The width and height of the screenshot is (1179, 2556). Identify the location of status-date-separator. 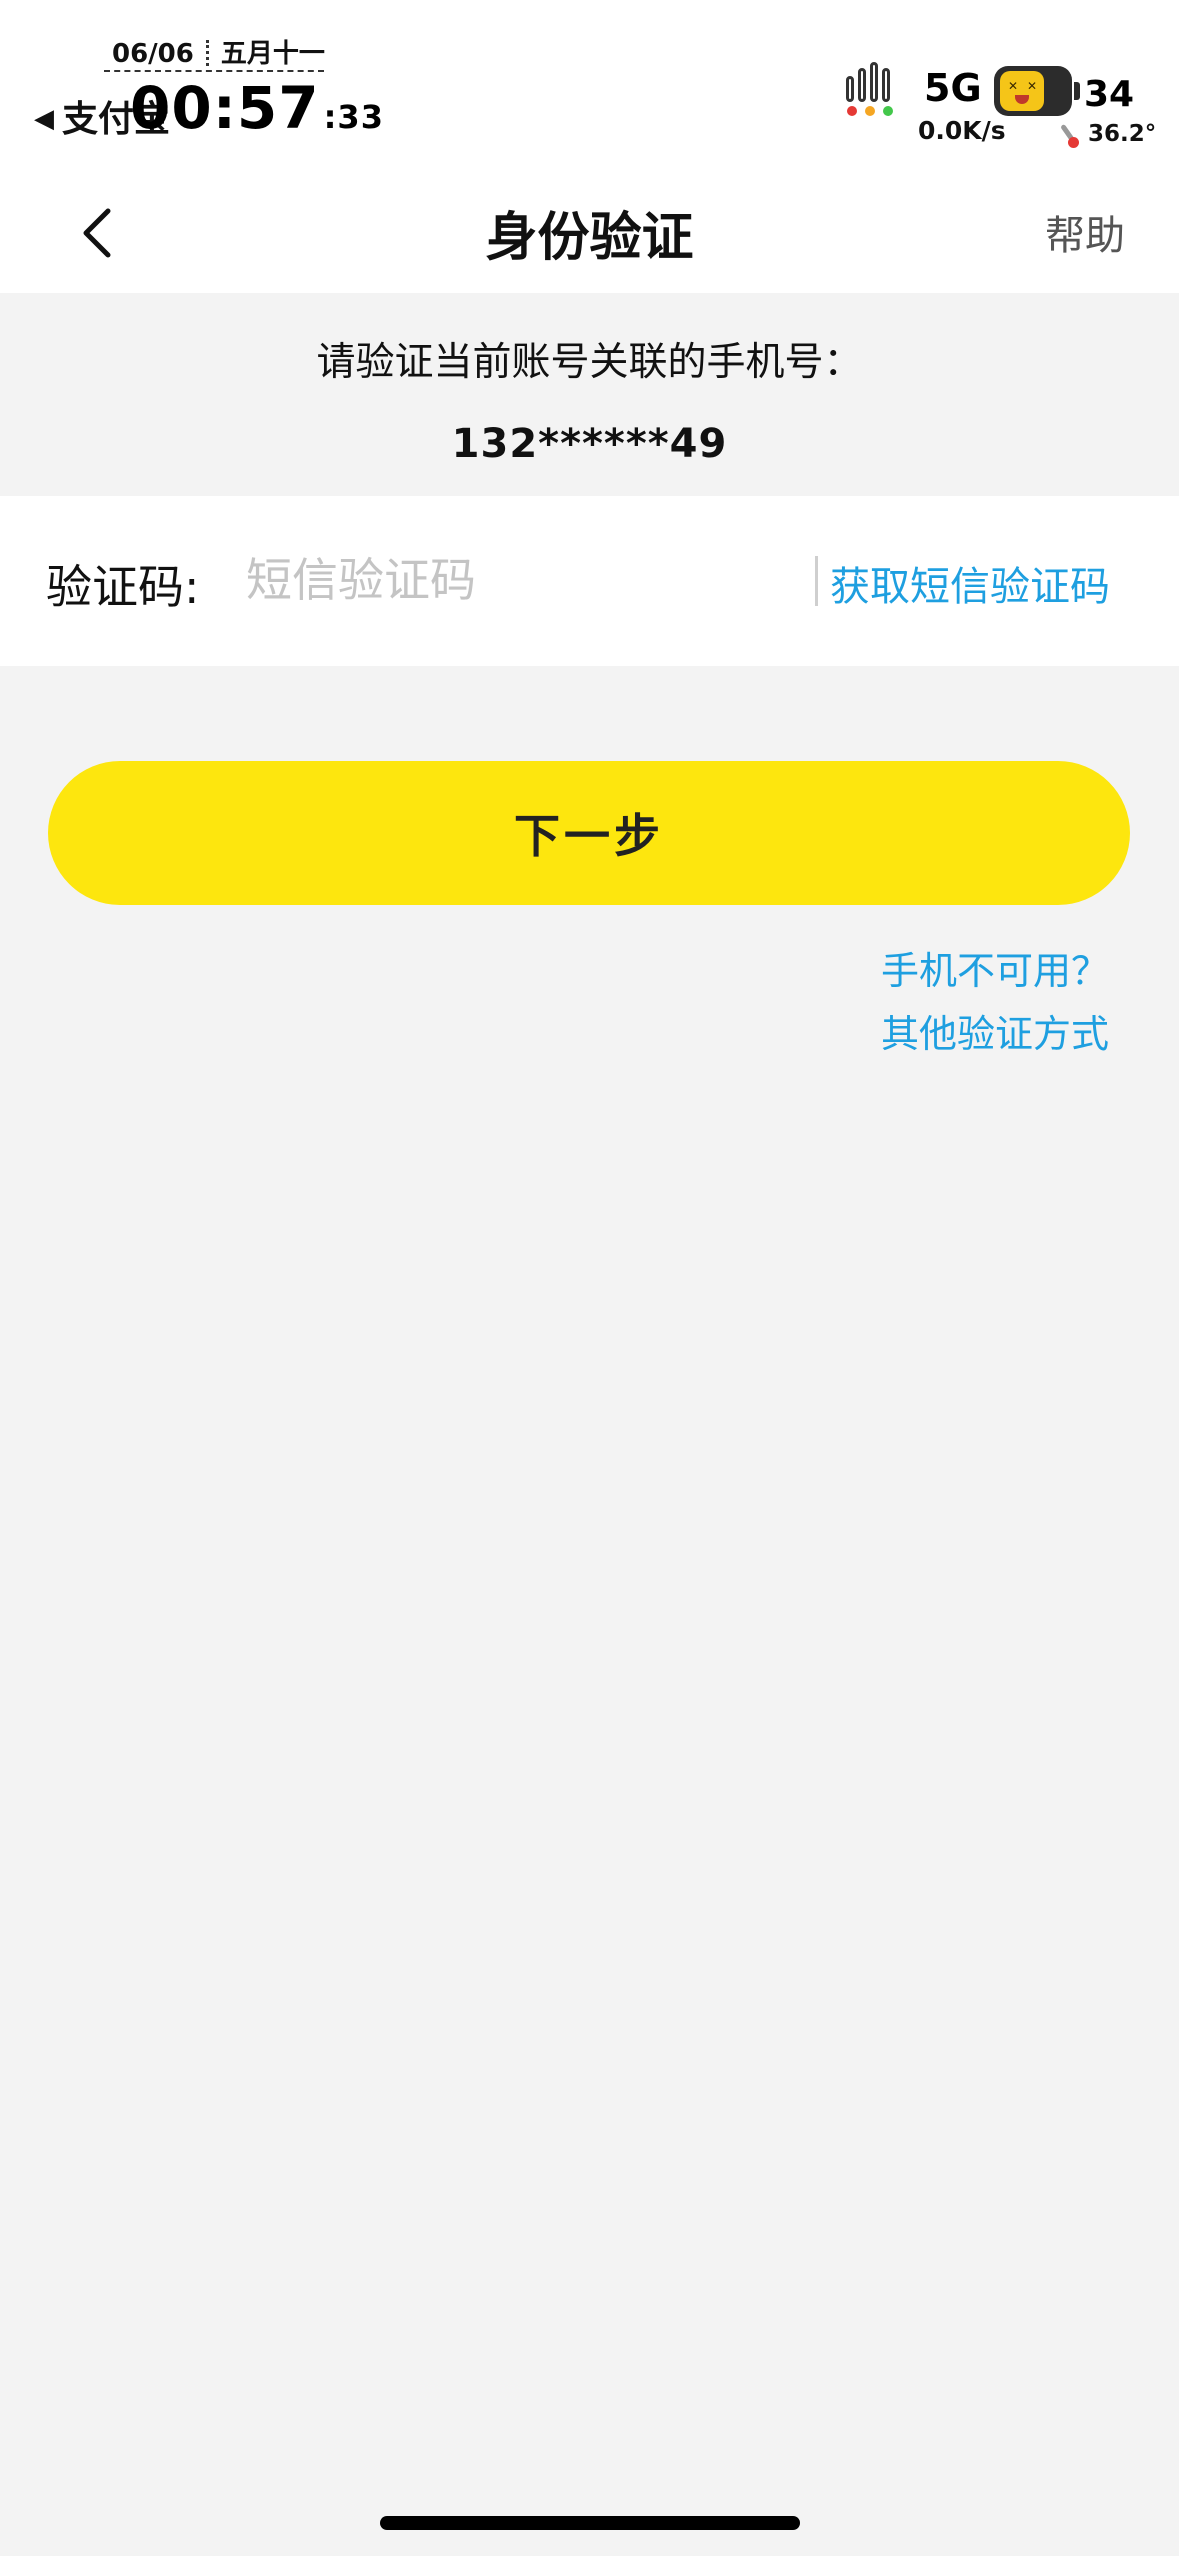
(207, 53).